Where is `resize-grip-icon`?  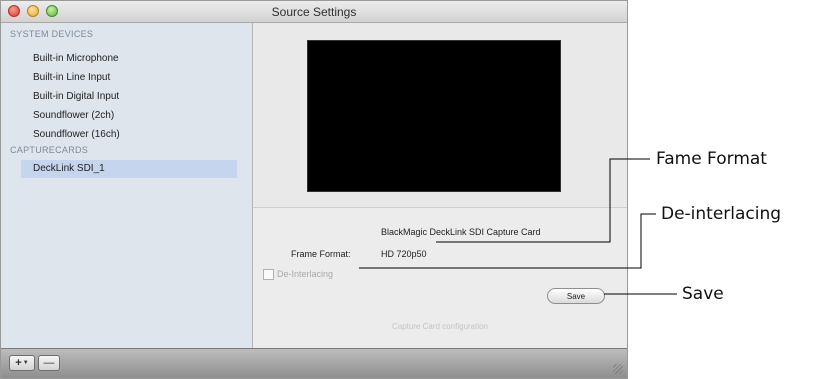 resize-grip-icon is located at coordinates (618, 369).